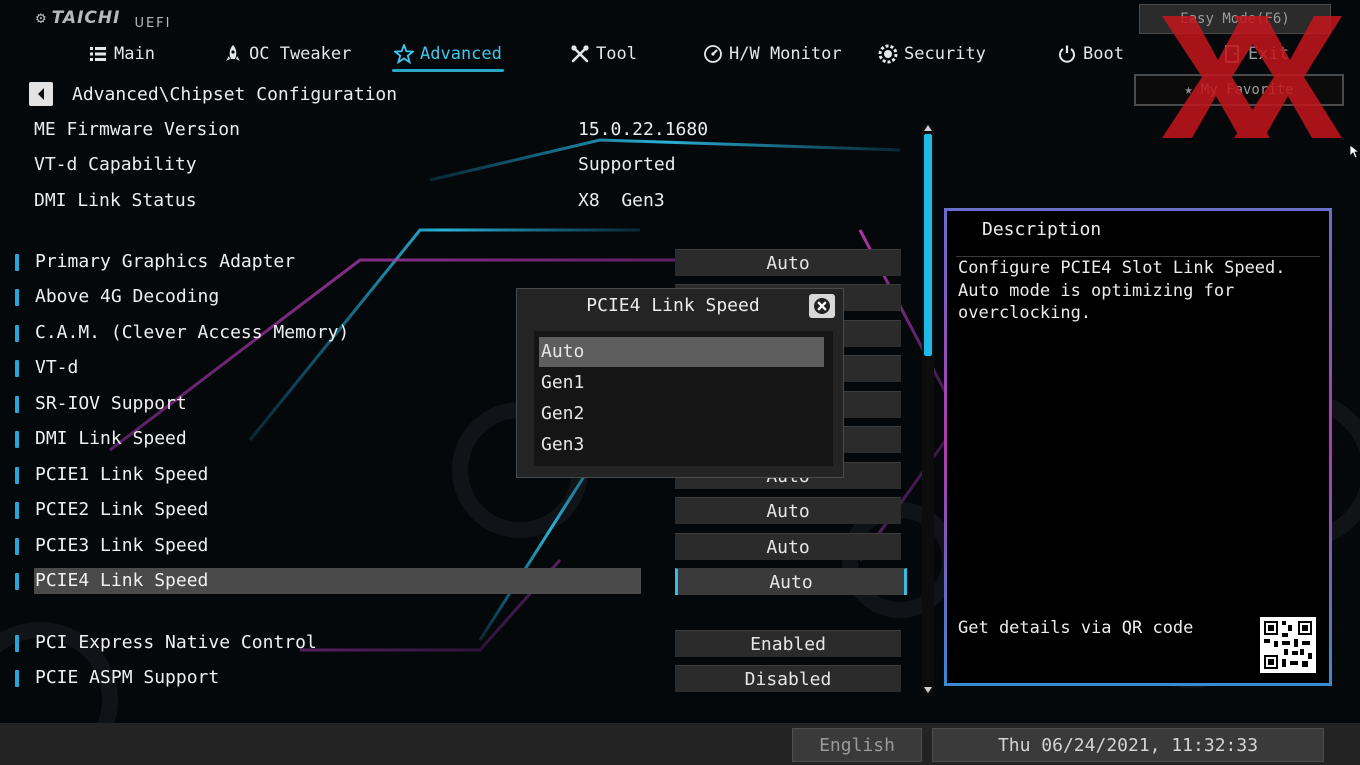 The width and height of the screenshot is (1360, 765). I want to click on qr-code-label: Get details via QR code, so click(1076, 628).